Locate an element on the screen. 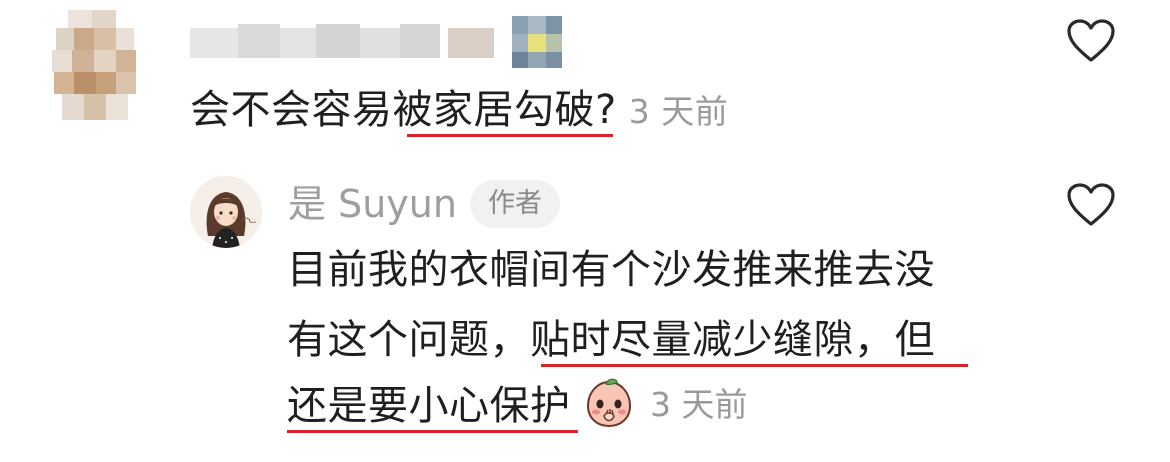 This screenshot has height=462, width=1170. commenter-avatar is located at coordinates (94, 66).